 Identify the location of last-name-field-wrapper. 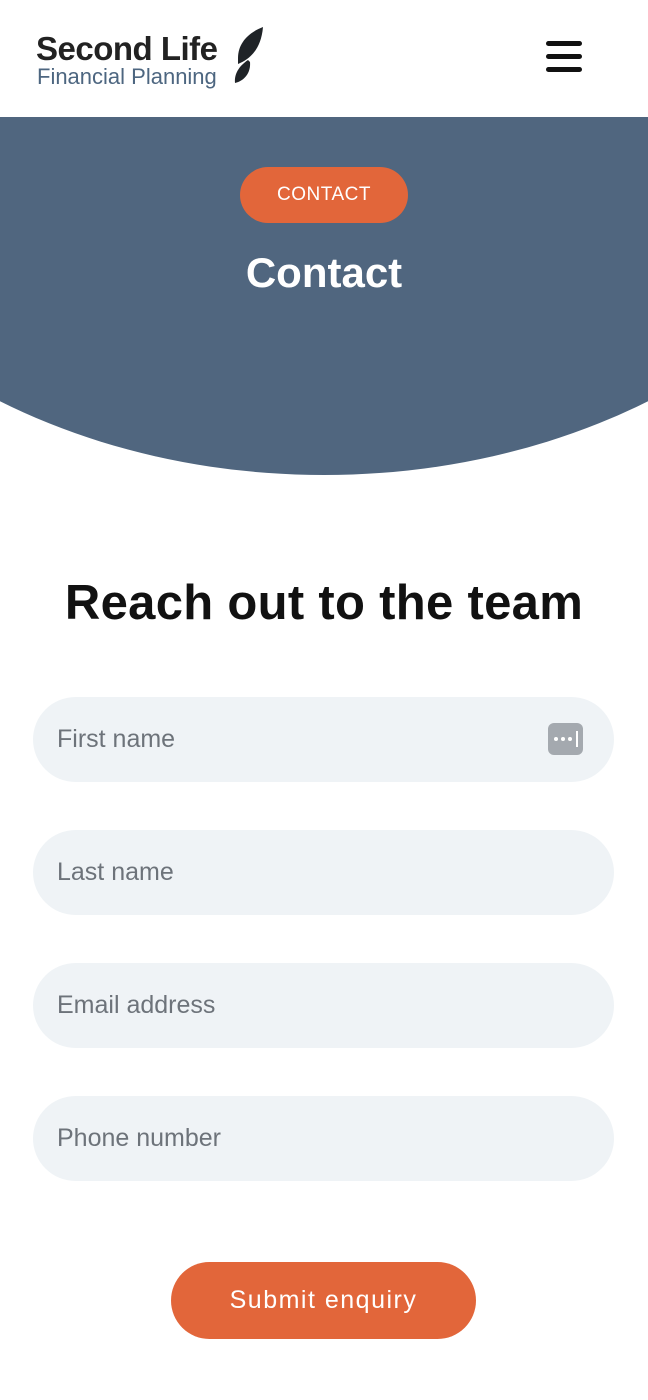
(323, 872).